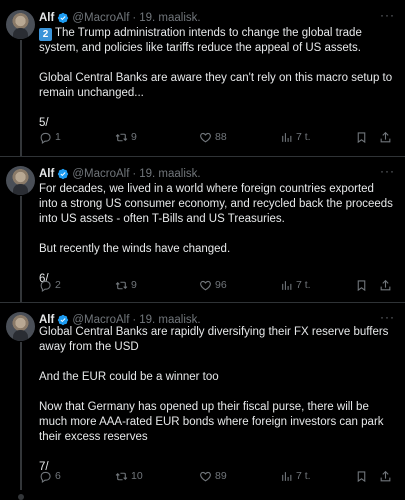 This screenshot has height=500, width=405. I want to click on reply-count: 2, so click(58, 285).